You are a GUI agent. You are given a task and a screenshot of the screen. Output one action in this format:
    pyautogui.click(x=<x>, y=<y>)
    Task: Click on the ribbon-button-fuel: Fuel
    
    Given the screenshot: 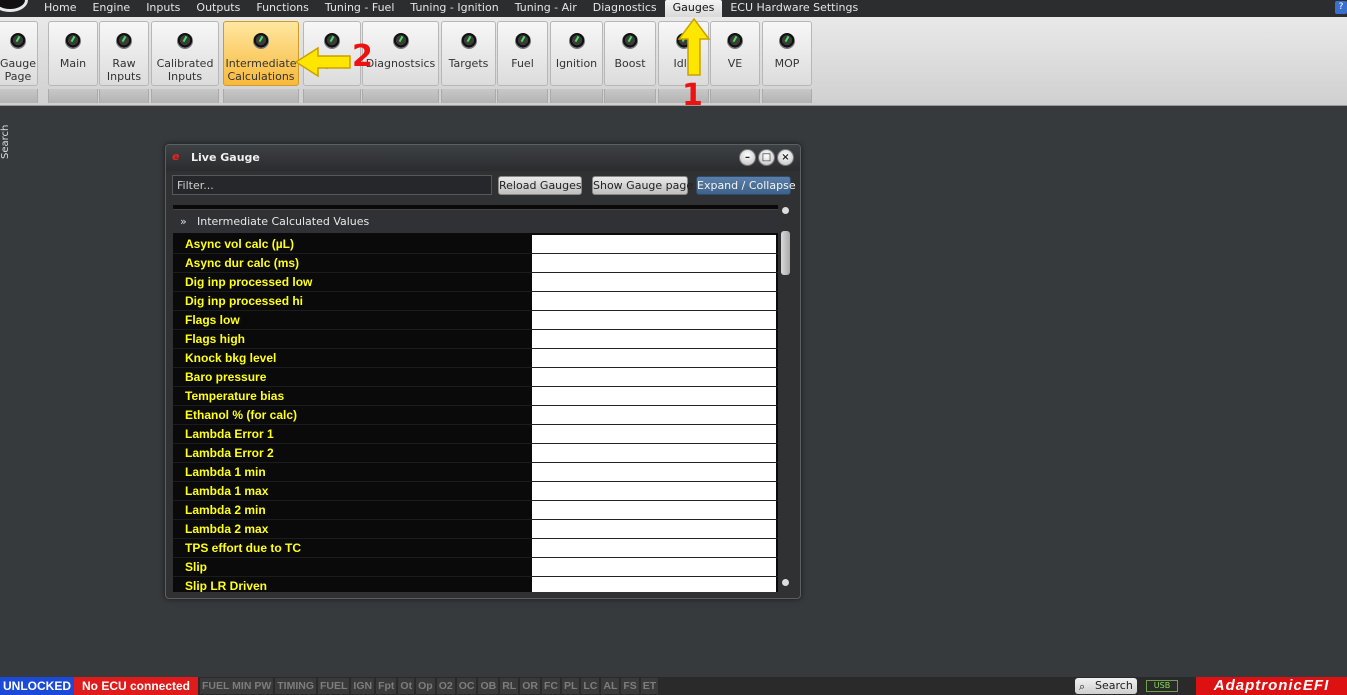 What is the action you would take?
    pyautogui.click(x=522, y=53)
    